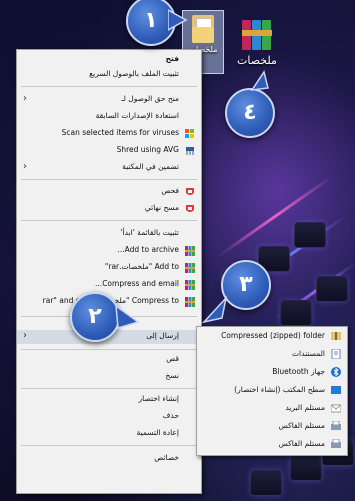  What do you see at coordinates (109, 100) in the screenshot?
I see `menu-item-give-access: منح حق الوصول لـ ‹` at bounding box center [109, 100].